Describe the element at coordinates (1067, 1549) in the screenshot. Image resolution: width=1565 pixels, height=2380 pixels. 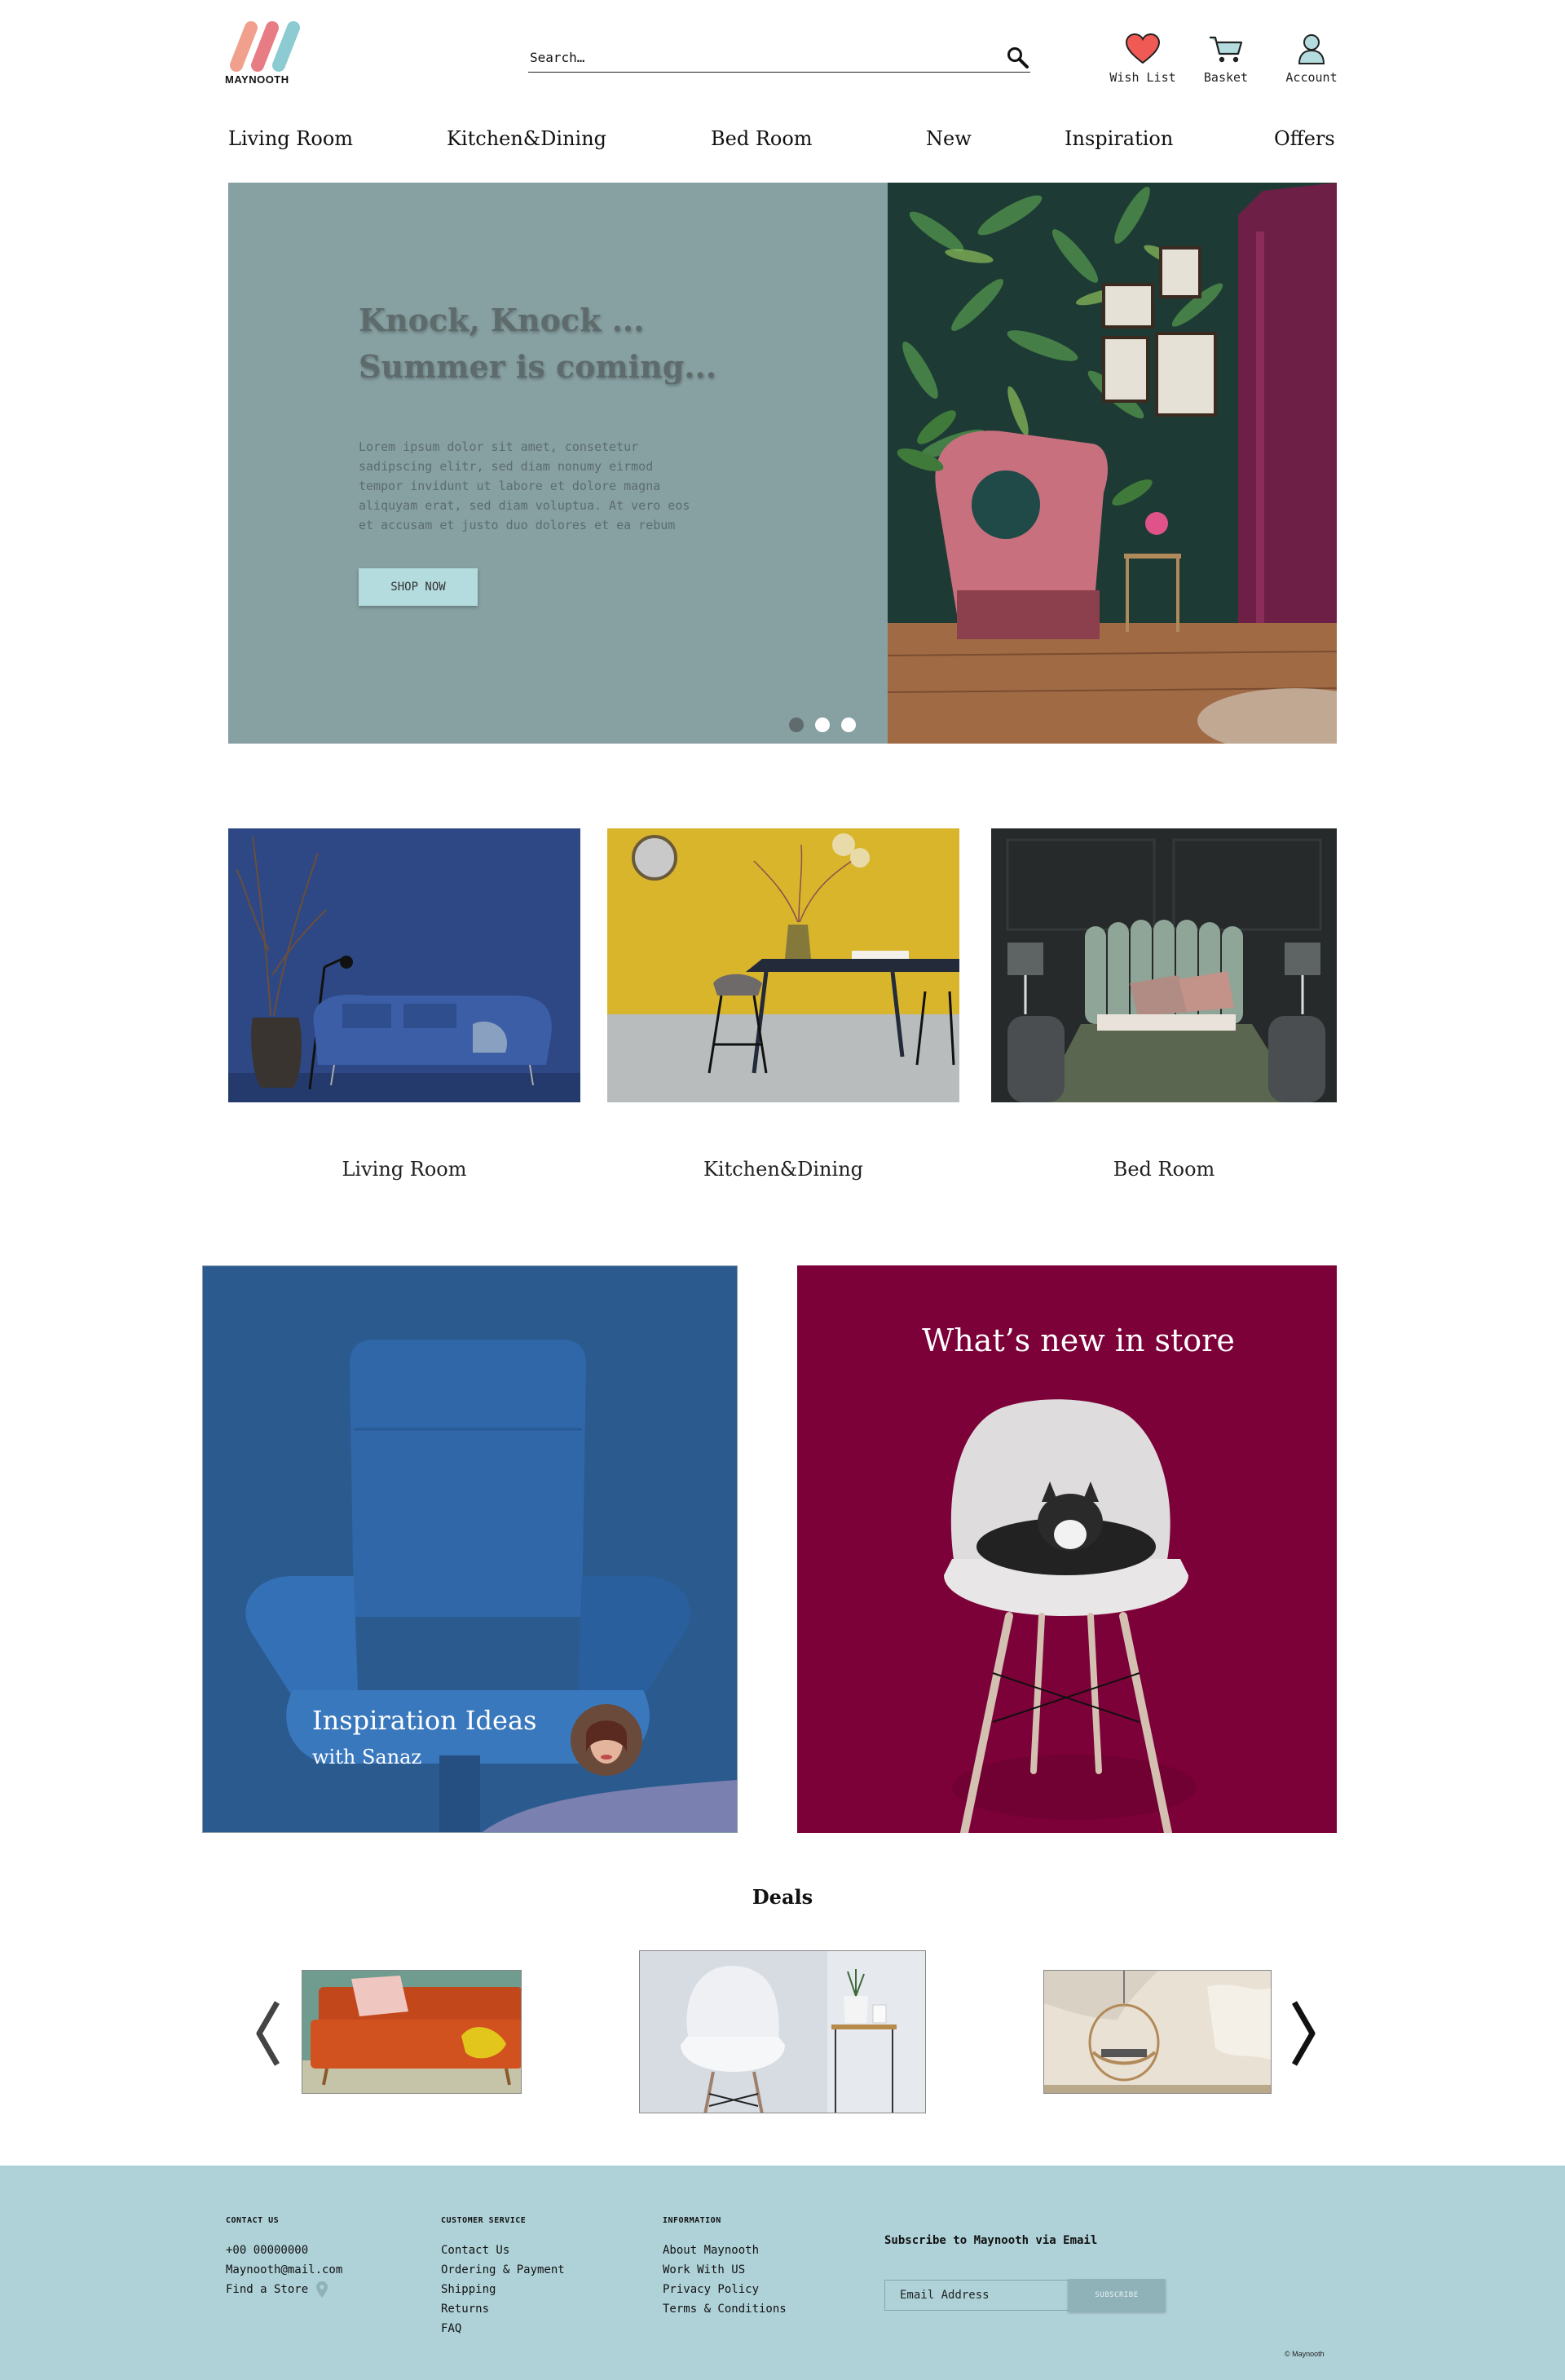
I see `promo-whats-new: What’s new in store` at that location.